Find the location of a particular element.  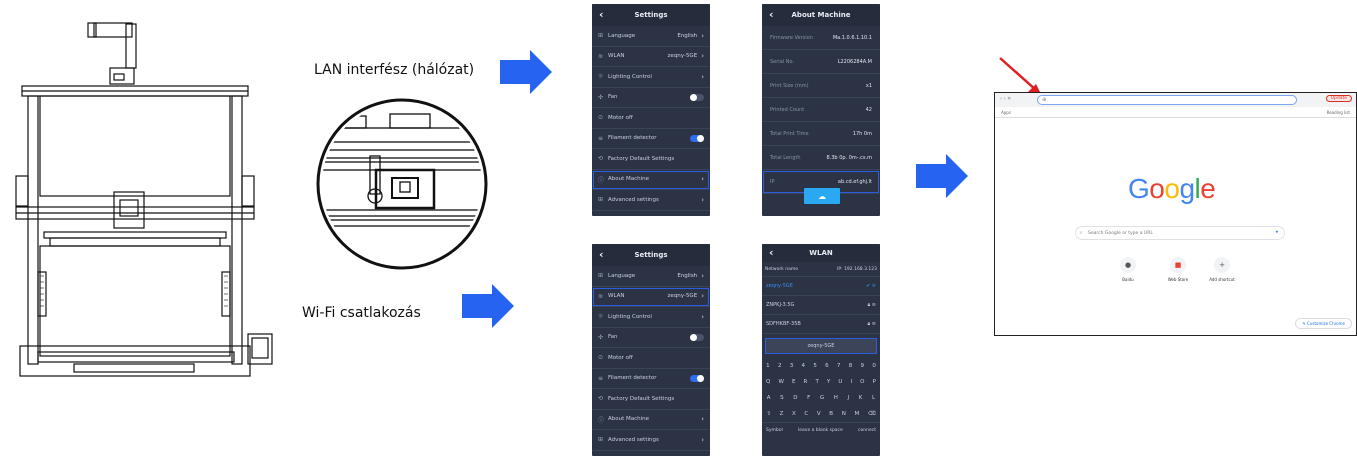

keyboard-key: F is located at coordinates (808, 398).